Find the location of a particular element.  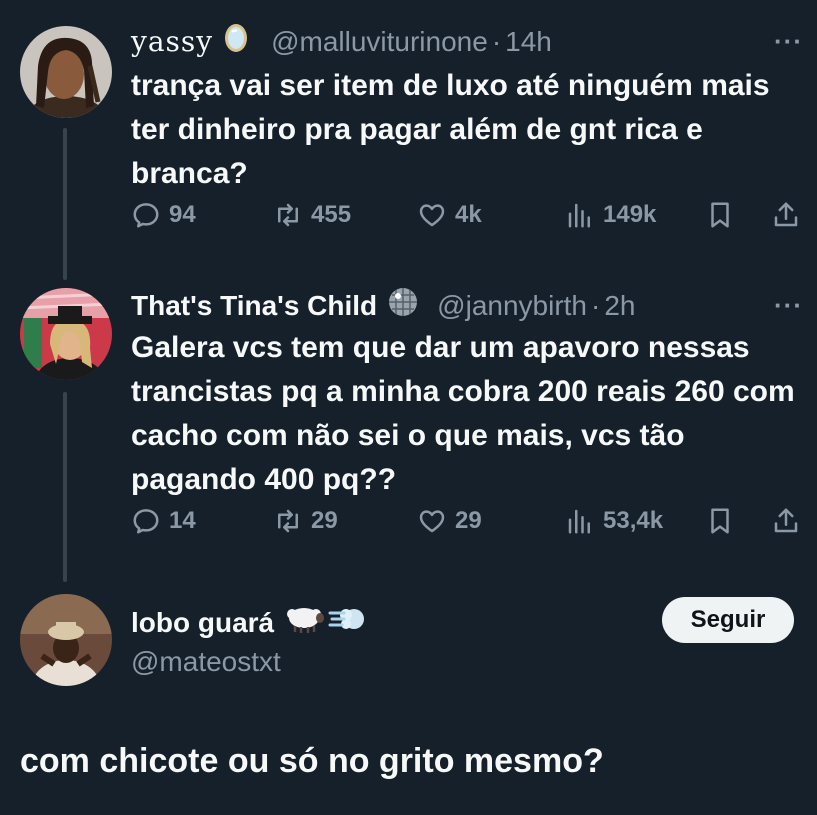

quote-header: lobo guará is located at coordinates (248, 622).